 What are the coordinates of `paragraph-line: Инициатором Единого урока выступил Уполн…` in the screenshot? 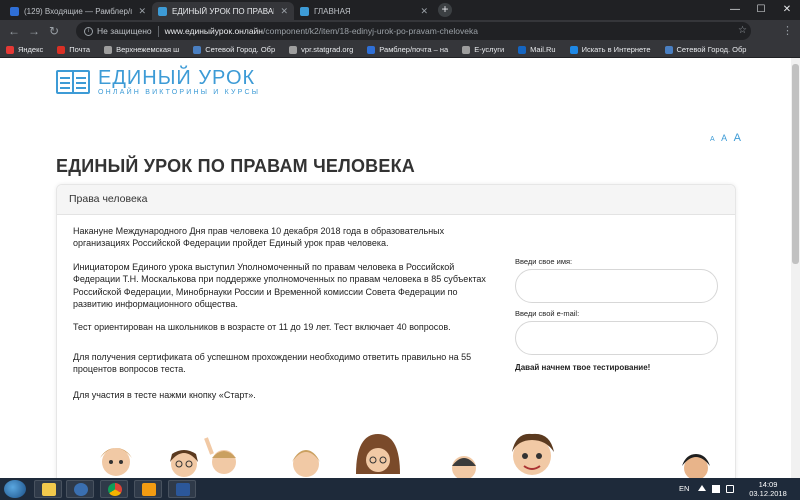 It's located at (264, 267).